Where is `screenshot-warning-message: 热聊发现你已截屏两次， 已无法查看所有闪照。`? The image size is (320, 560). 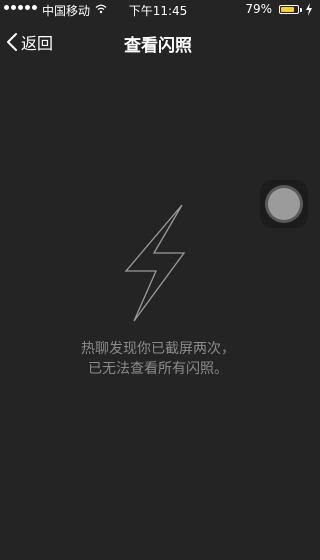 screenshot-warning-message: 热聊发现你已截屏两次， 已无法查看所有闪照。 is located at coordinates (158, 359).